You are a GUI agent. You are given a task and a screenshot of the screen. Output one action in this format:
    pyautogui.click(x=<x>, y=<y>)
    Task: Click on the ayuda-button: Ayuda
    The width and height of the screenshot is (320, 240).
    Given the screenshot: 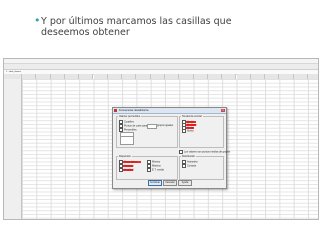 What is the action you would take?
    pyautogui.click(x=185, y=183)
    